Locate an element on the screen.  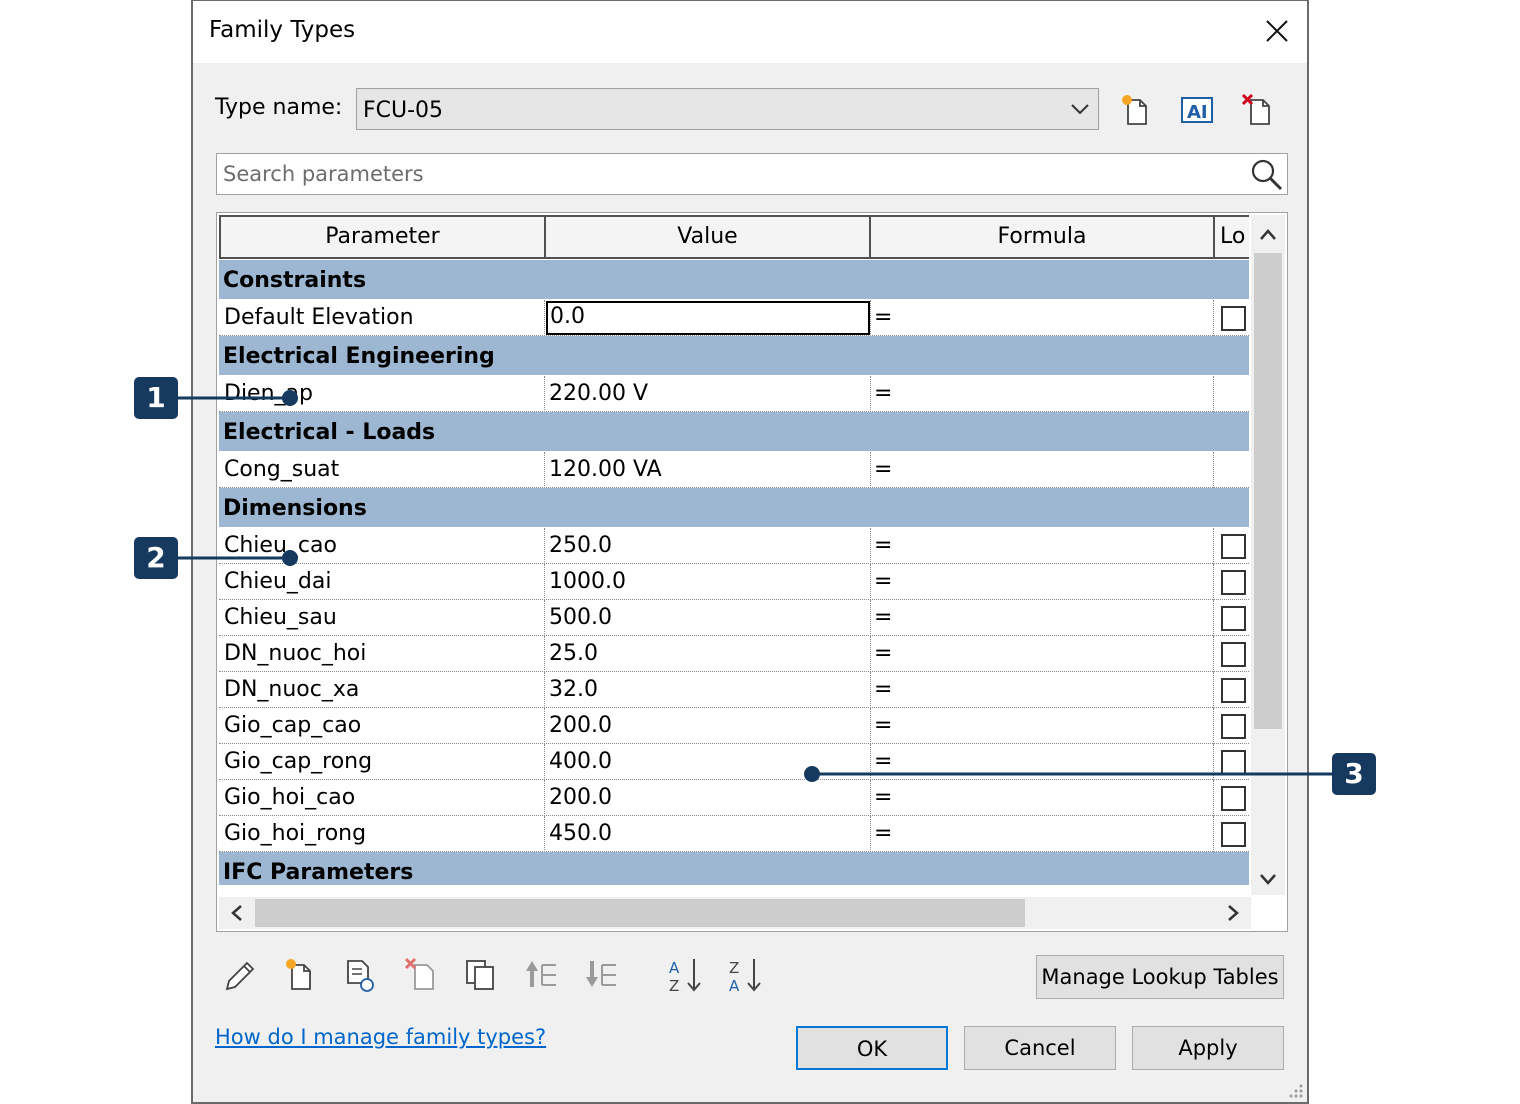
group-electrical-engineering: Electrical Engineering is located at coordinates (734, 356).